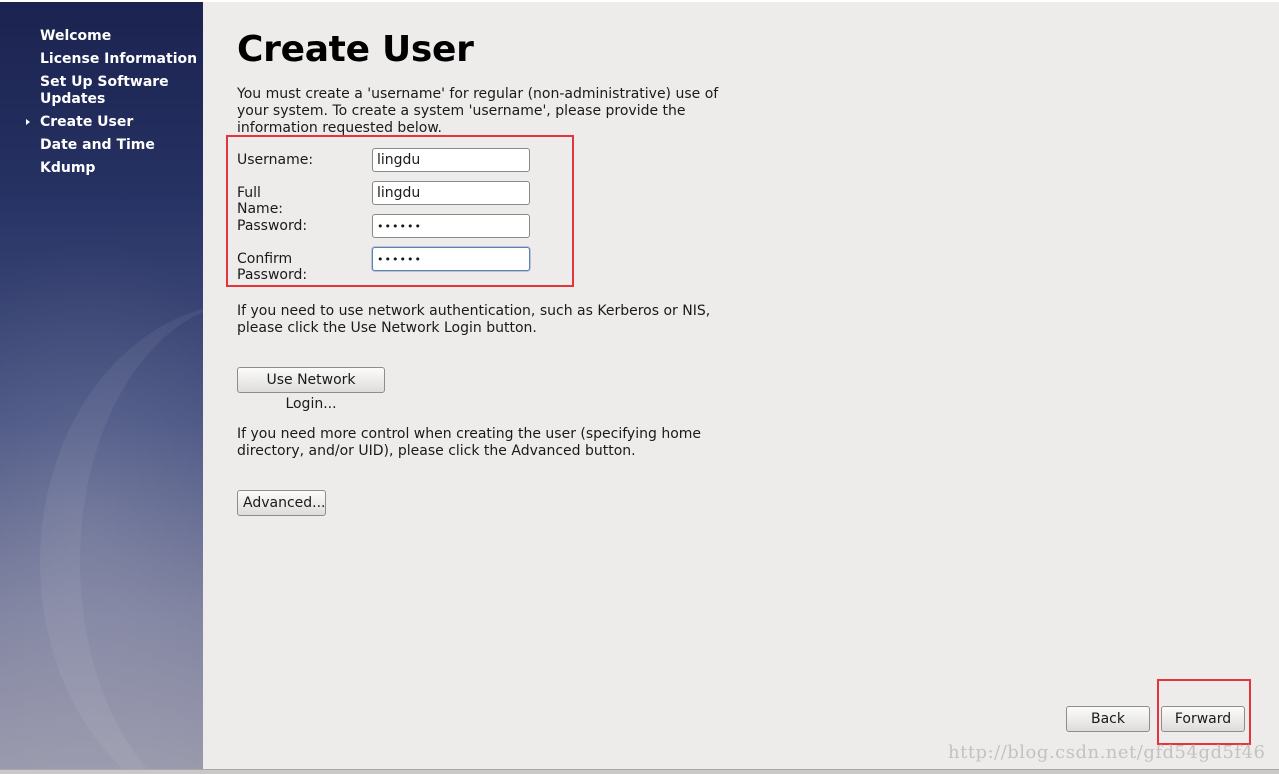  Describe the element at coordinates (104, 90) in the screenshot. I see `sidebar-item-label: Set Up Software Updates` at that location.